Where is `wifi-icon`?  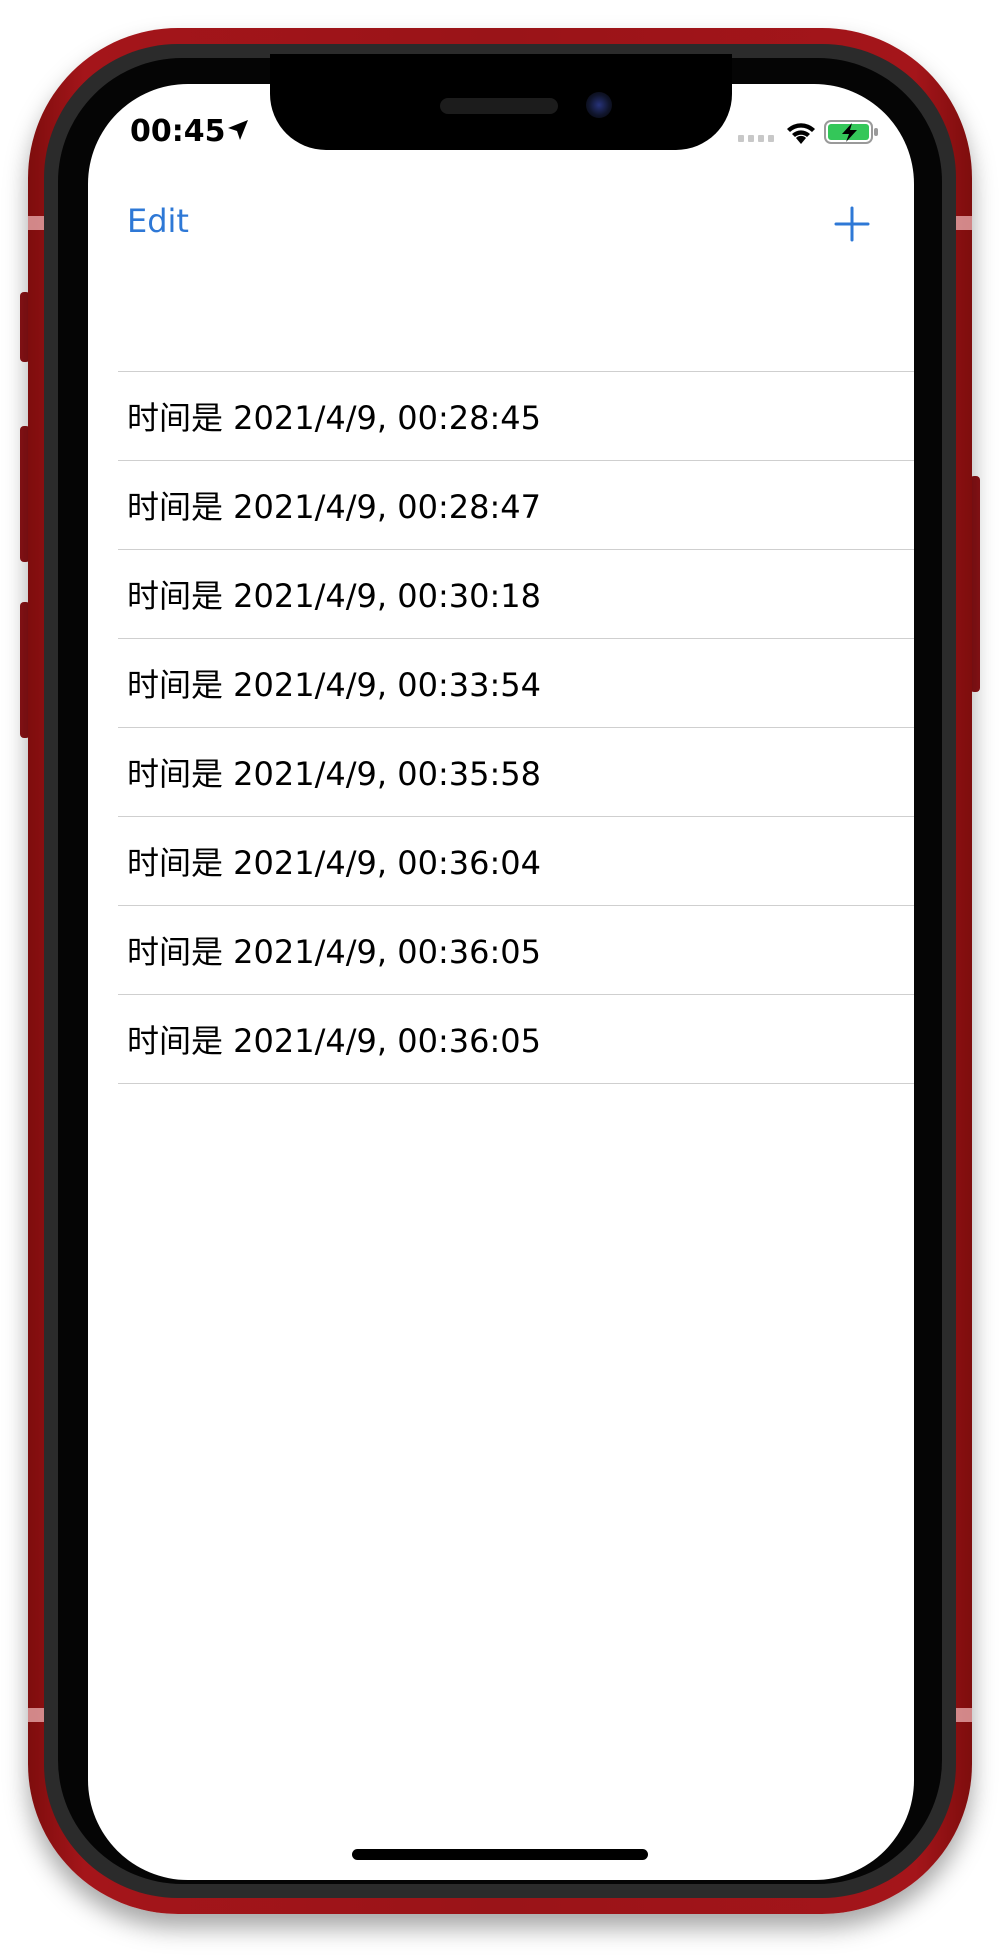 wifi-icon is located at coordinates (801, 133).